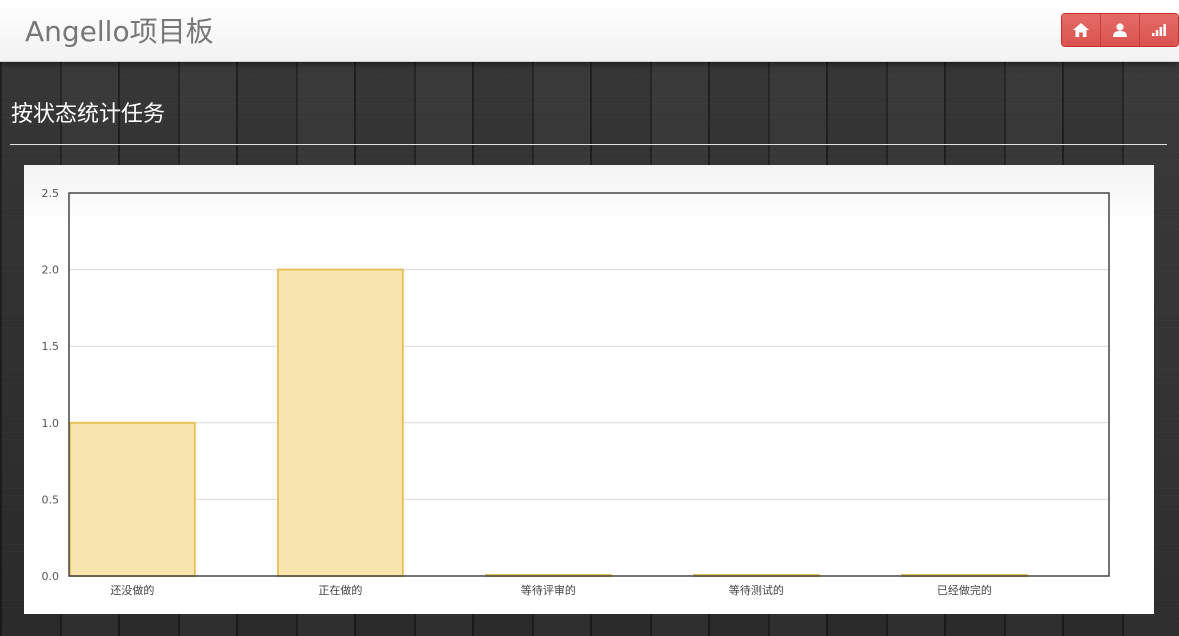 Image resolution: width=1179 pixels, height=636 pixels. What do you see at coordinates (964, 590) in the screenshot?
I see `x-tick-label: 已经做完的` at bounding box center [964, 590].